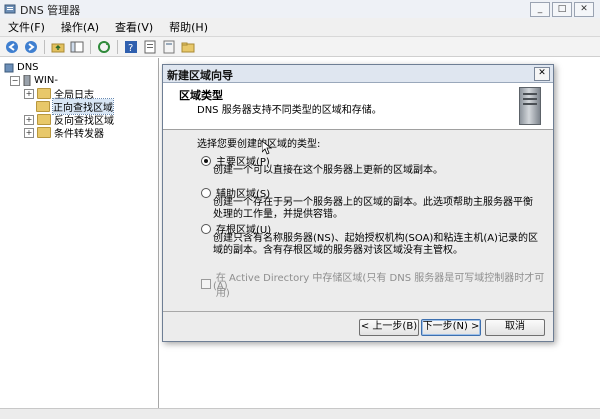 Image resolution: width=600 pixels, height=419 pixels. I want to click on tree-item-conditional-forwarders: + 条件转发器, so click(64, 133).